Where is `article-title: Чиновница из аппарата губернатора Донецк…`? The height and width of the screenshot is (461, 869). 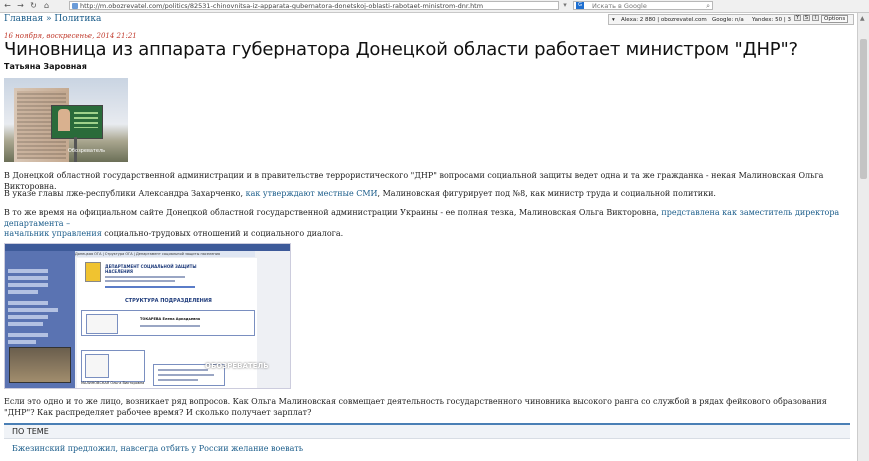 article-title: Чиновница из аппарата губернатора Донецк… is located at coordinates (401, 49).